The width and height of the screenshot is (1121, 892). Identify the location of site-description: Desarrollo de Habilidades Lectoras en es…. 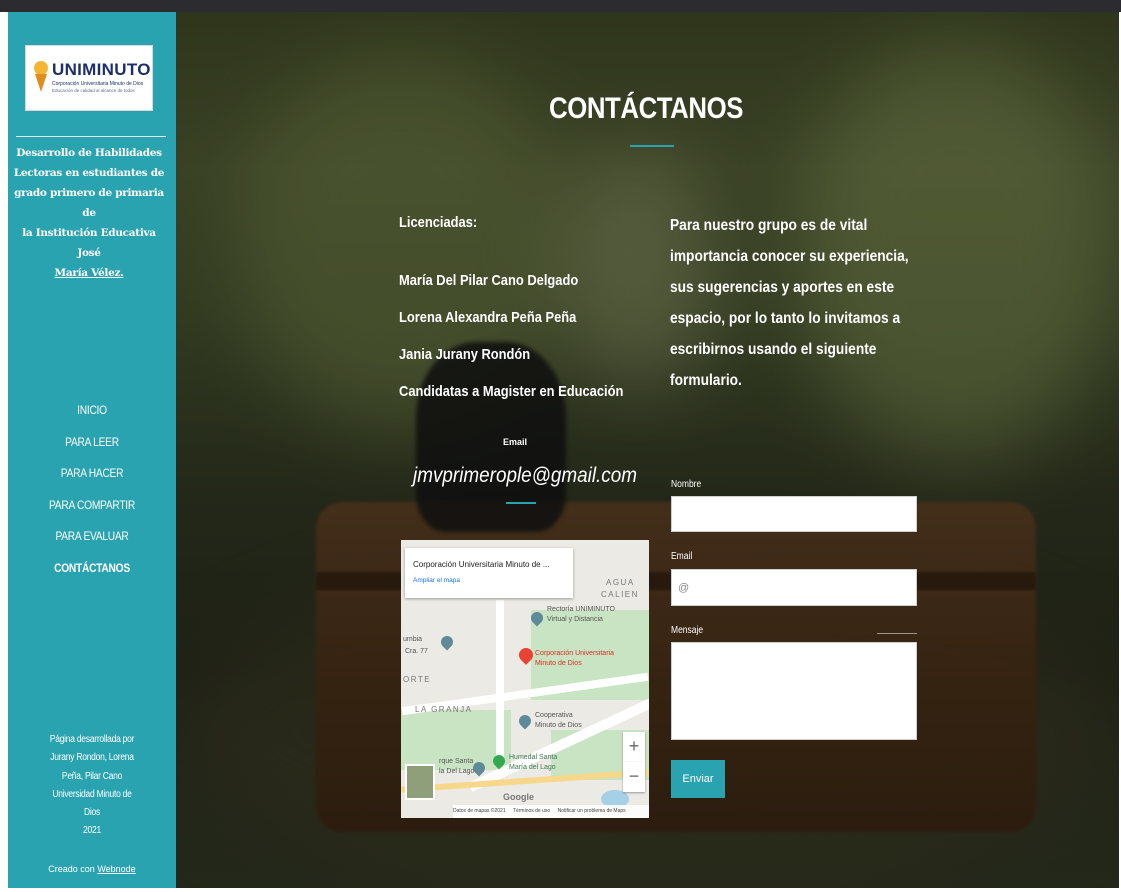
(89, 213).